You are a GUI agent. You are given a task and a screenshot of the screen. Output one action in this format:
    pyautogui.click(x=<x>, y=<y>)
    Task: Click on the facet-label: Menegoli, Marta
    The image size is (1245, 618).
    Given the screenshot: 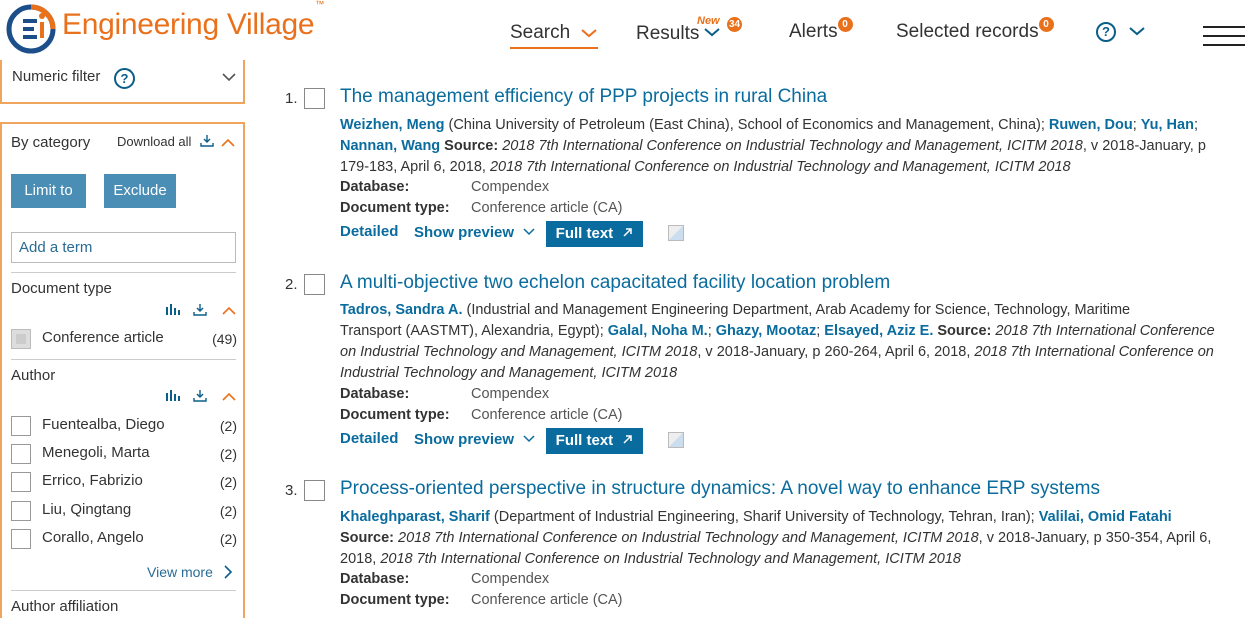 What is the action you would take?
    pyautogui.click(x=96, y=452)
    